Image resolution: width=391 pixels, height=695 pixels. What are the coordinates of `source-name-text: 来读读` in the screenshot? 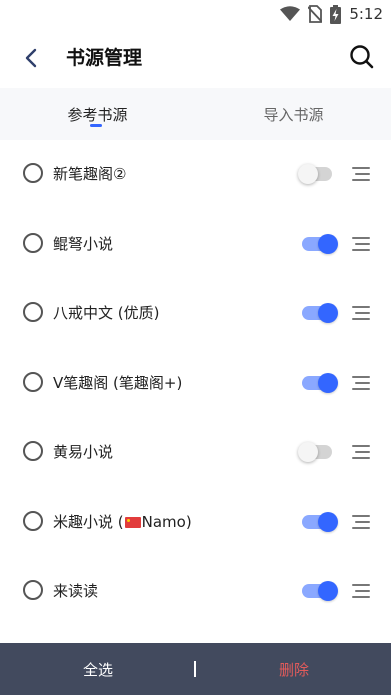 It's located at (76, 591).